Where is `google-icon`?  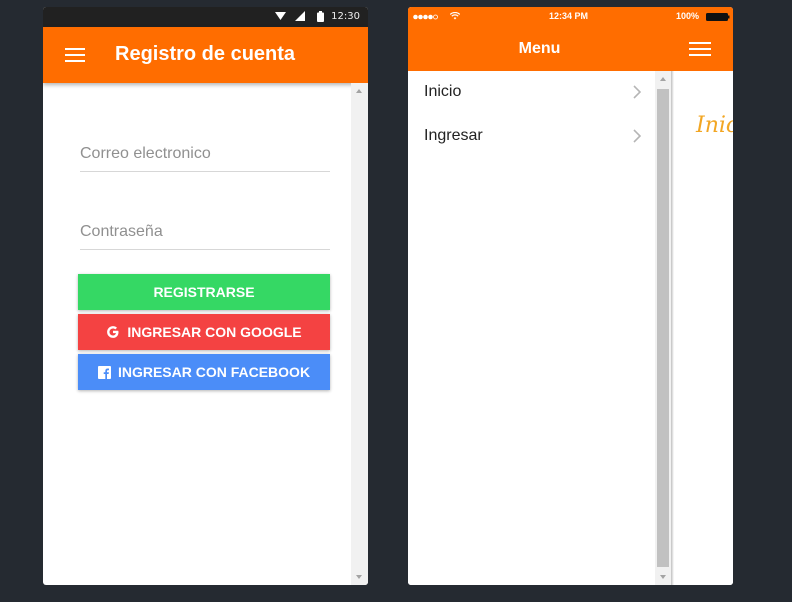
google-icon is located at coordinates (113, 332).